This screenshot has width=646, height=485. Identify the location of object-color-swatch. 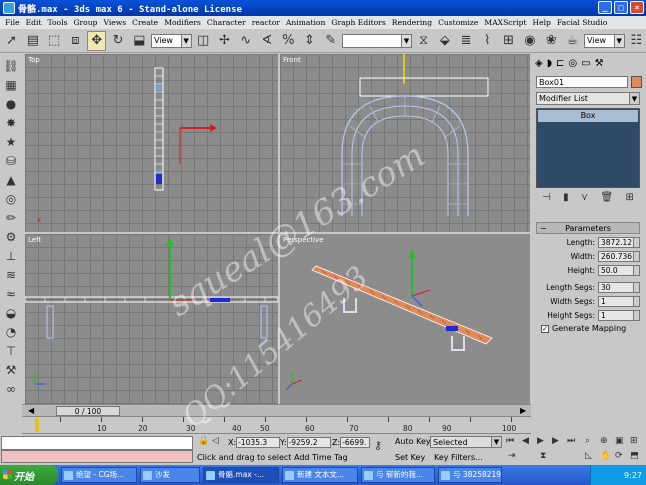
(636, 82).